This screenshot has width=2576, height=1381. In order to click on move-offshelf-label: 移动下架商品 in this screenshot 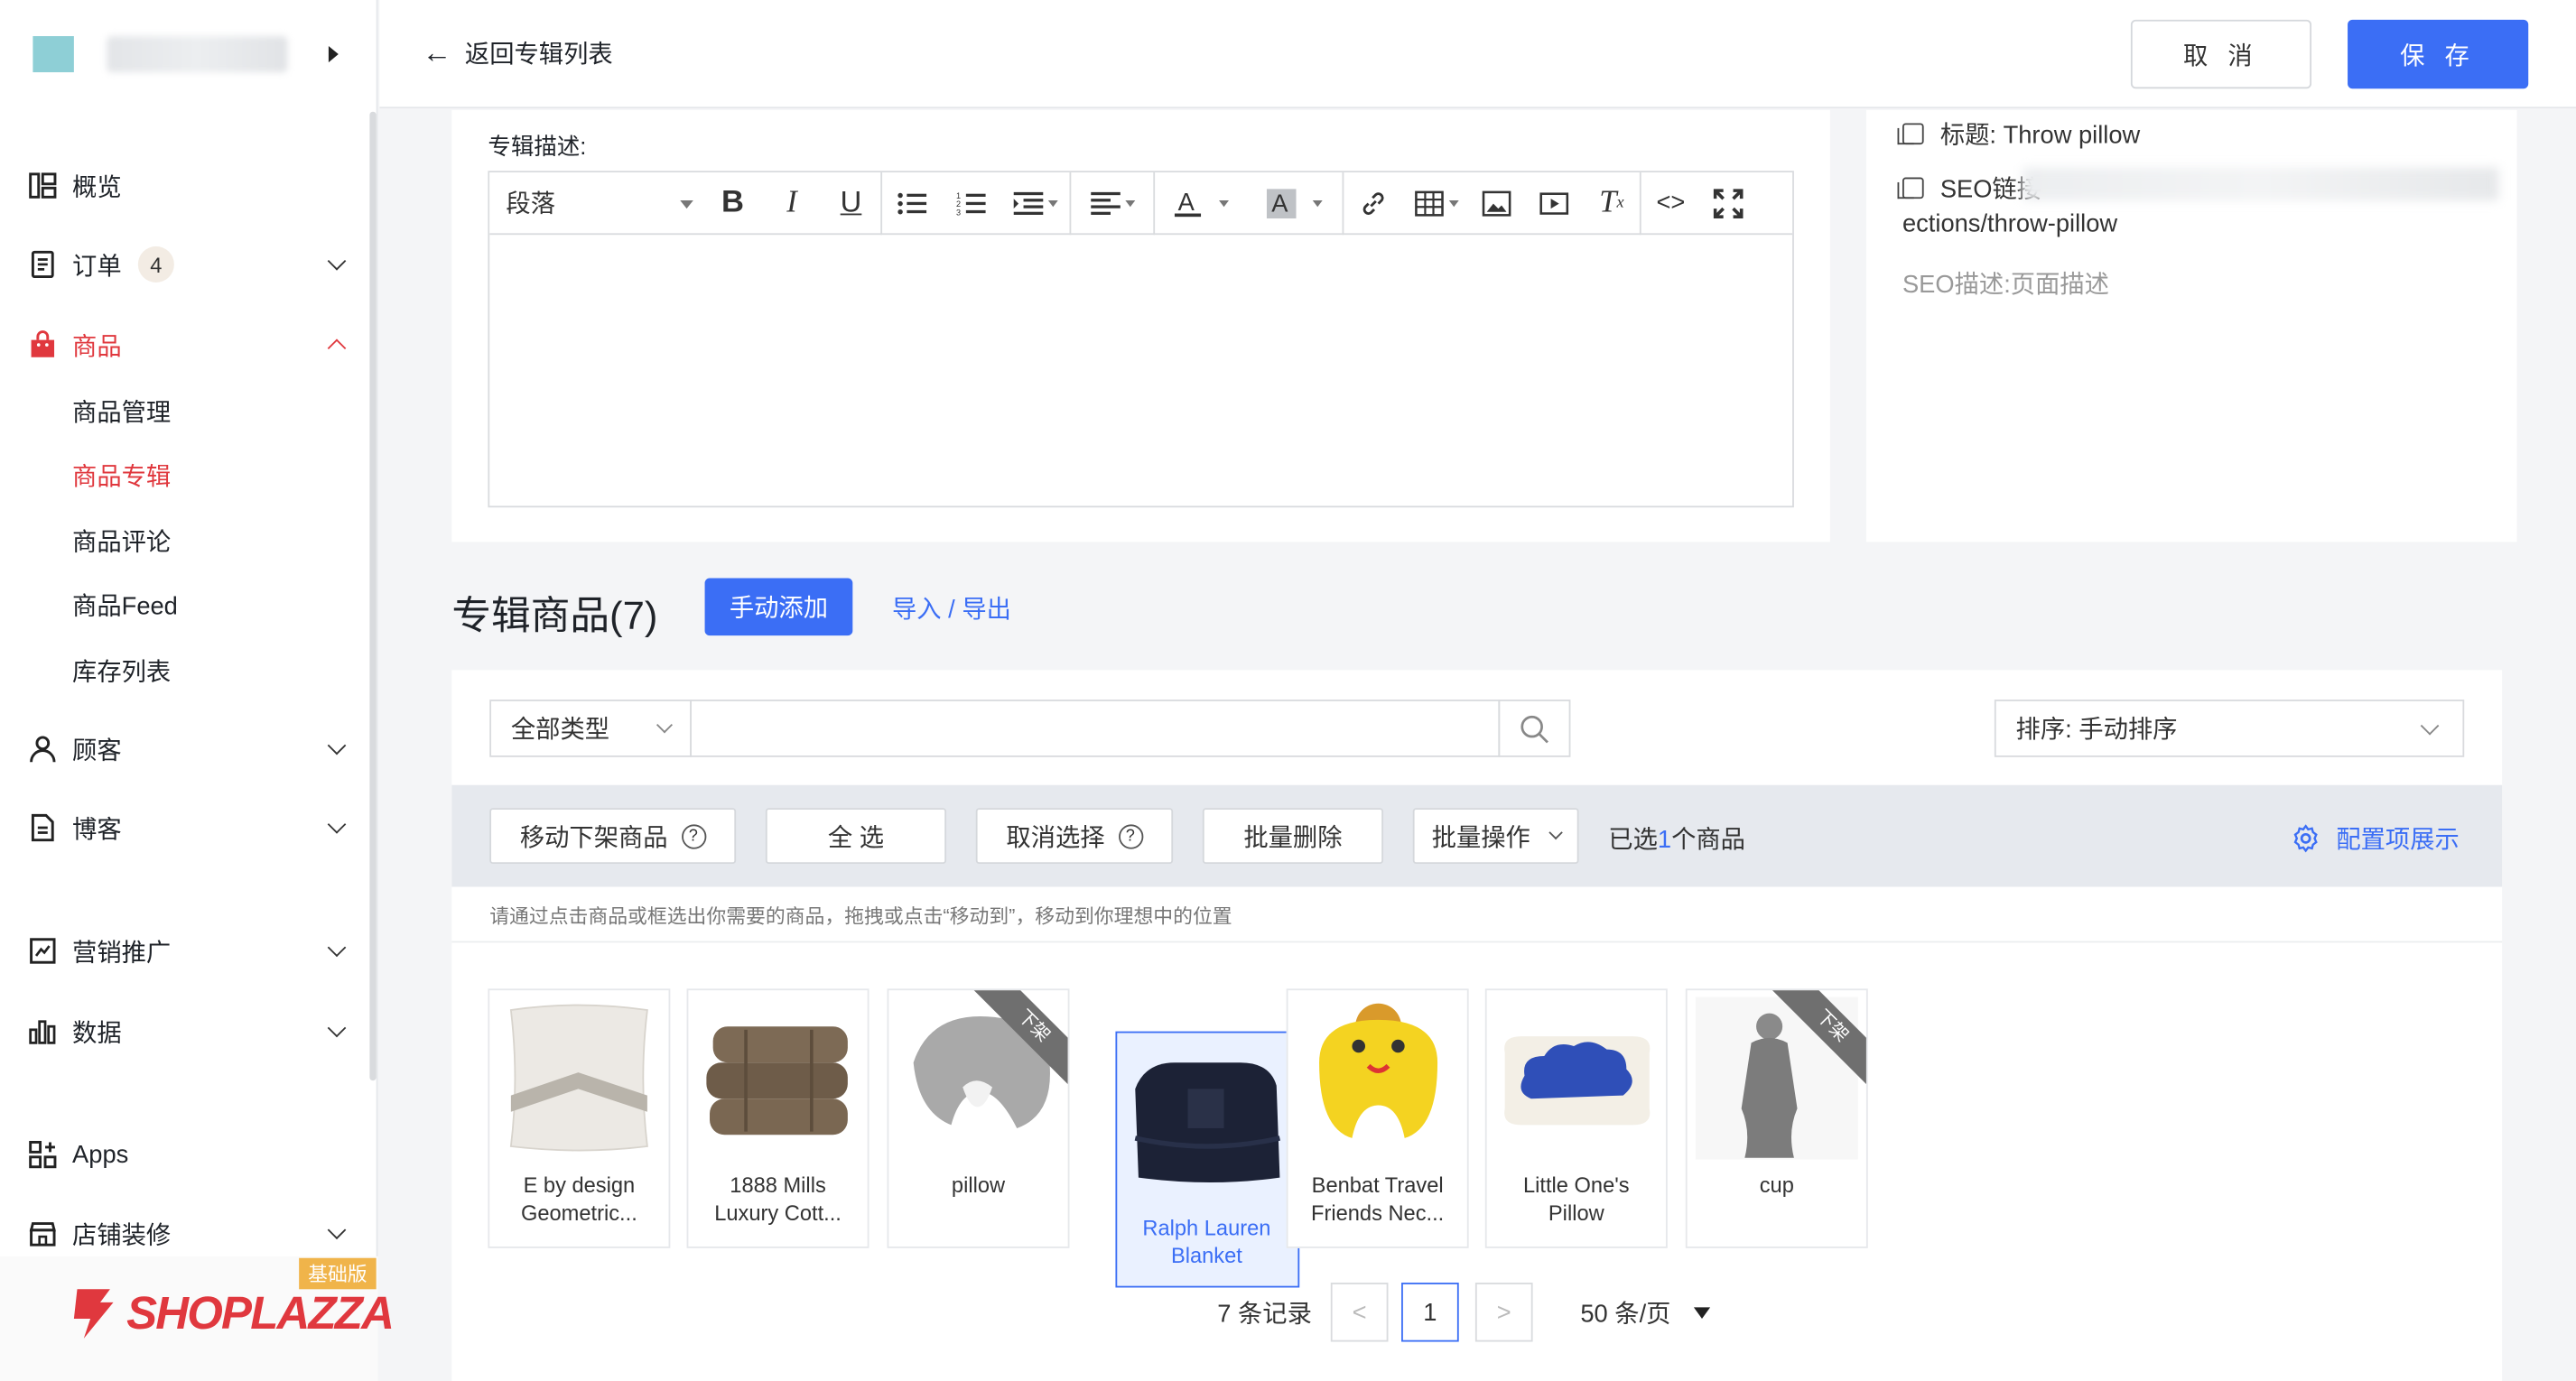, I will do `click(593, 838)`.